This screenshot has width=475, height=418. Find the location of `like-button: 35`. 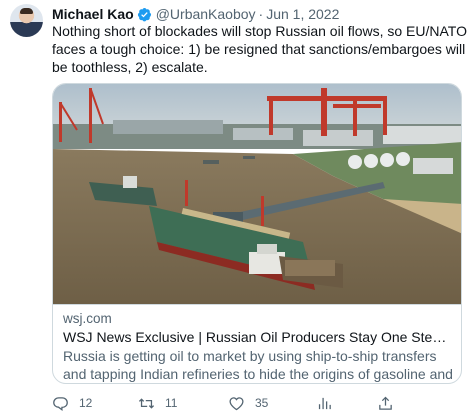

like-button: 35 is located at coordinates (248, 403).